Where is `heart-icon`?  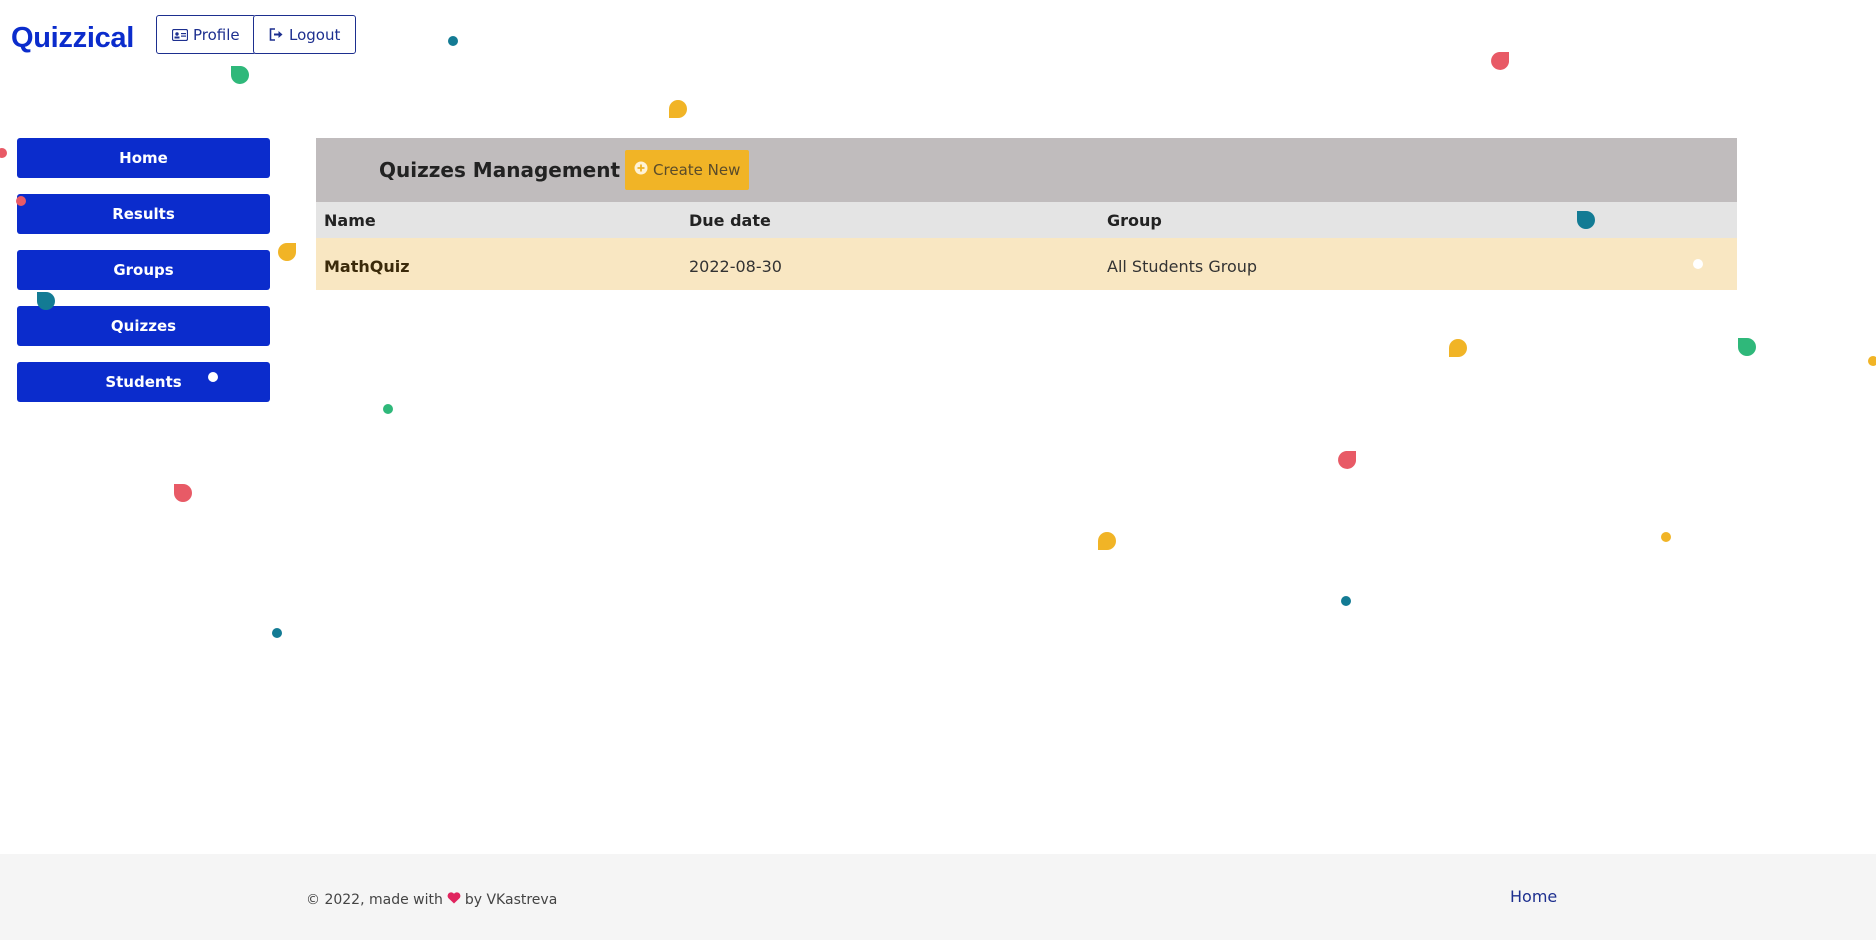
heart-icon is located at coordinates (454, 900).